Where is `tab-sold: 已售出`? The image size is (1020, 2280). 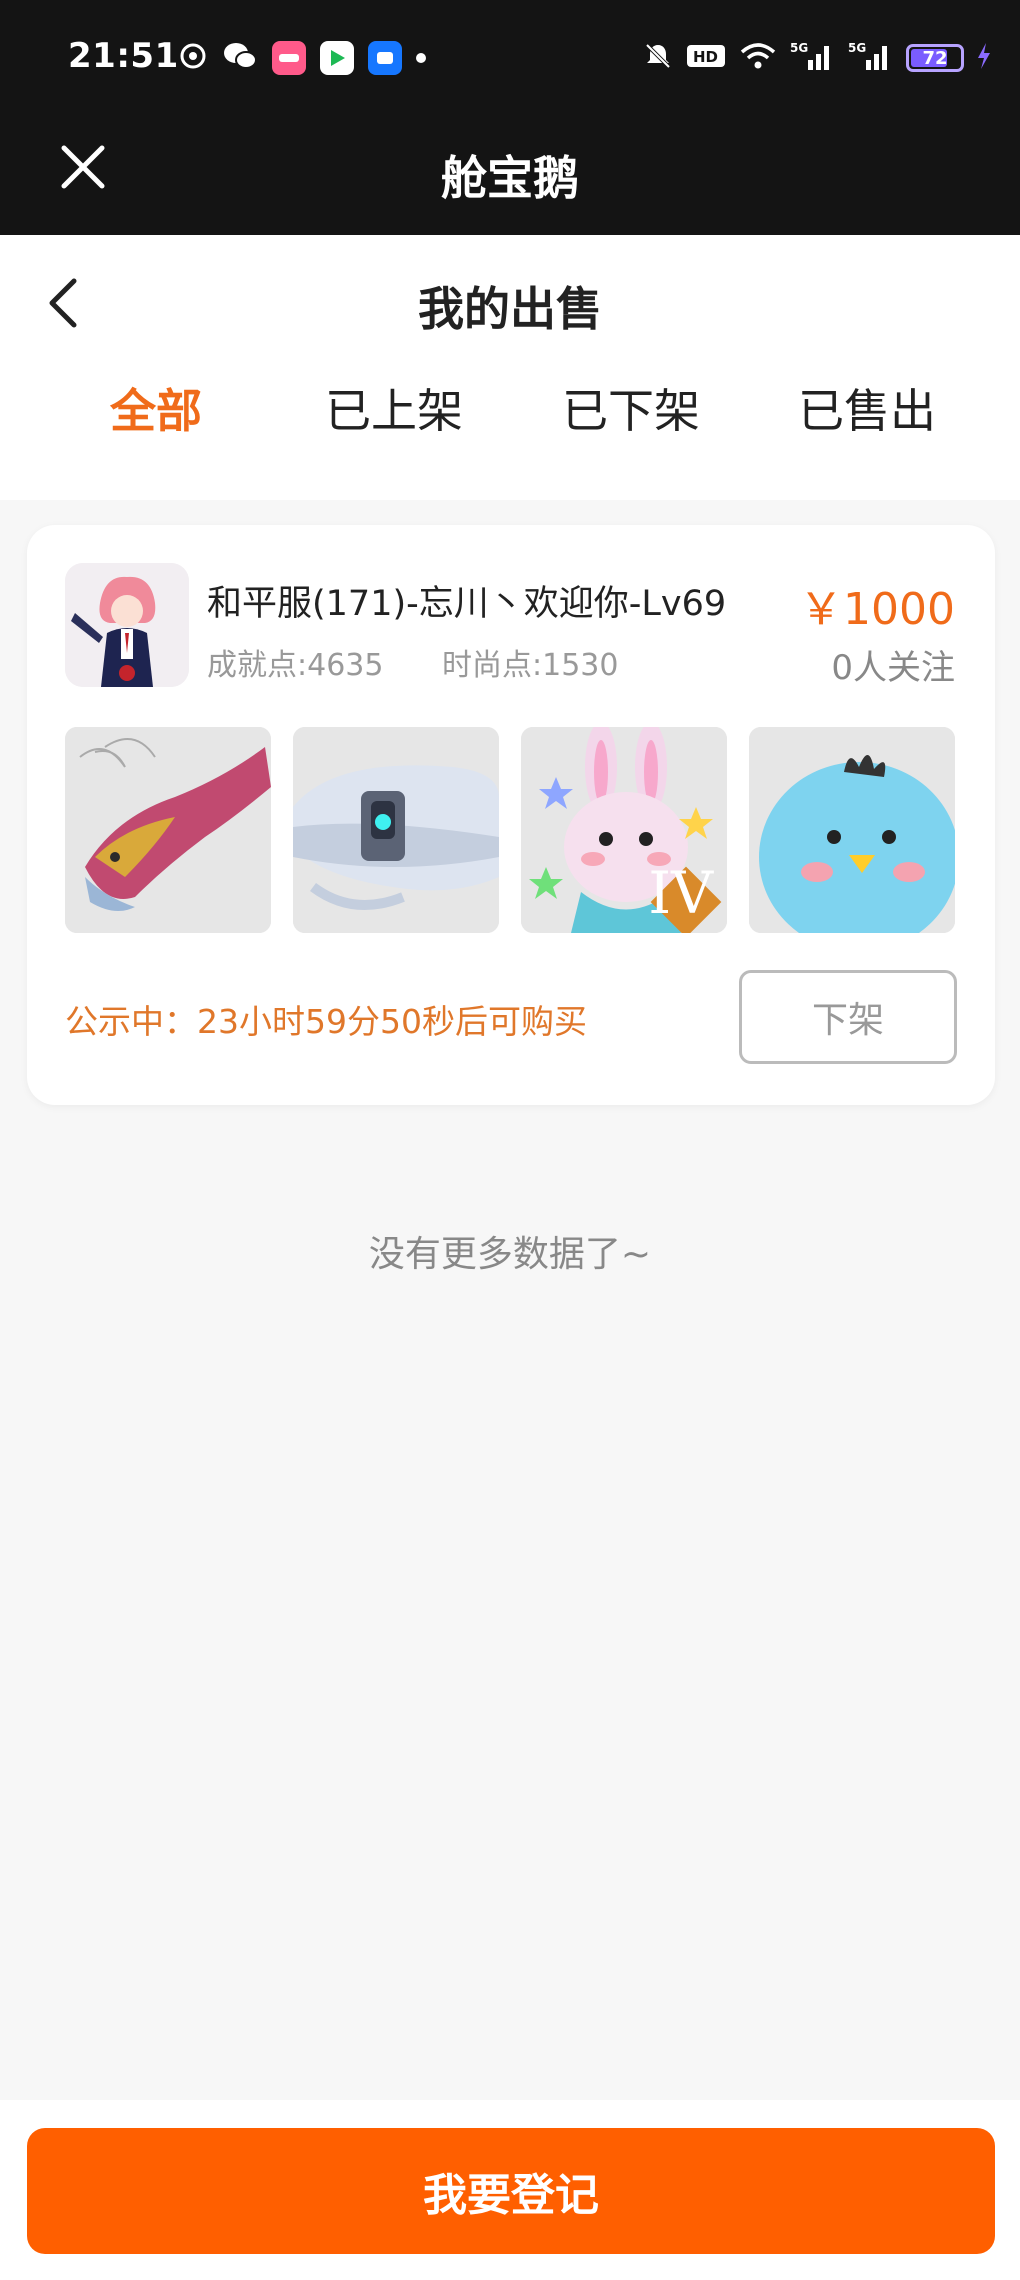
tab-sold: 已售出 is located at coordinates (867, 408).